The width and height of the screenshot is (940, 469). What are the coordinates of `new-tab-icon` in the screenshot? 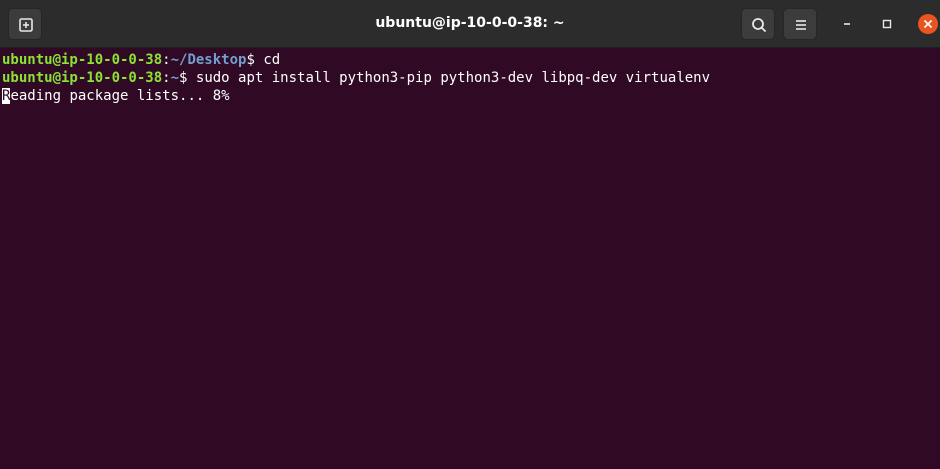 It's located at (26, 25).